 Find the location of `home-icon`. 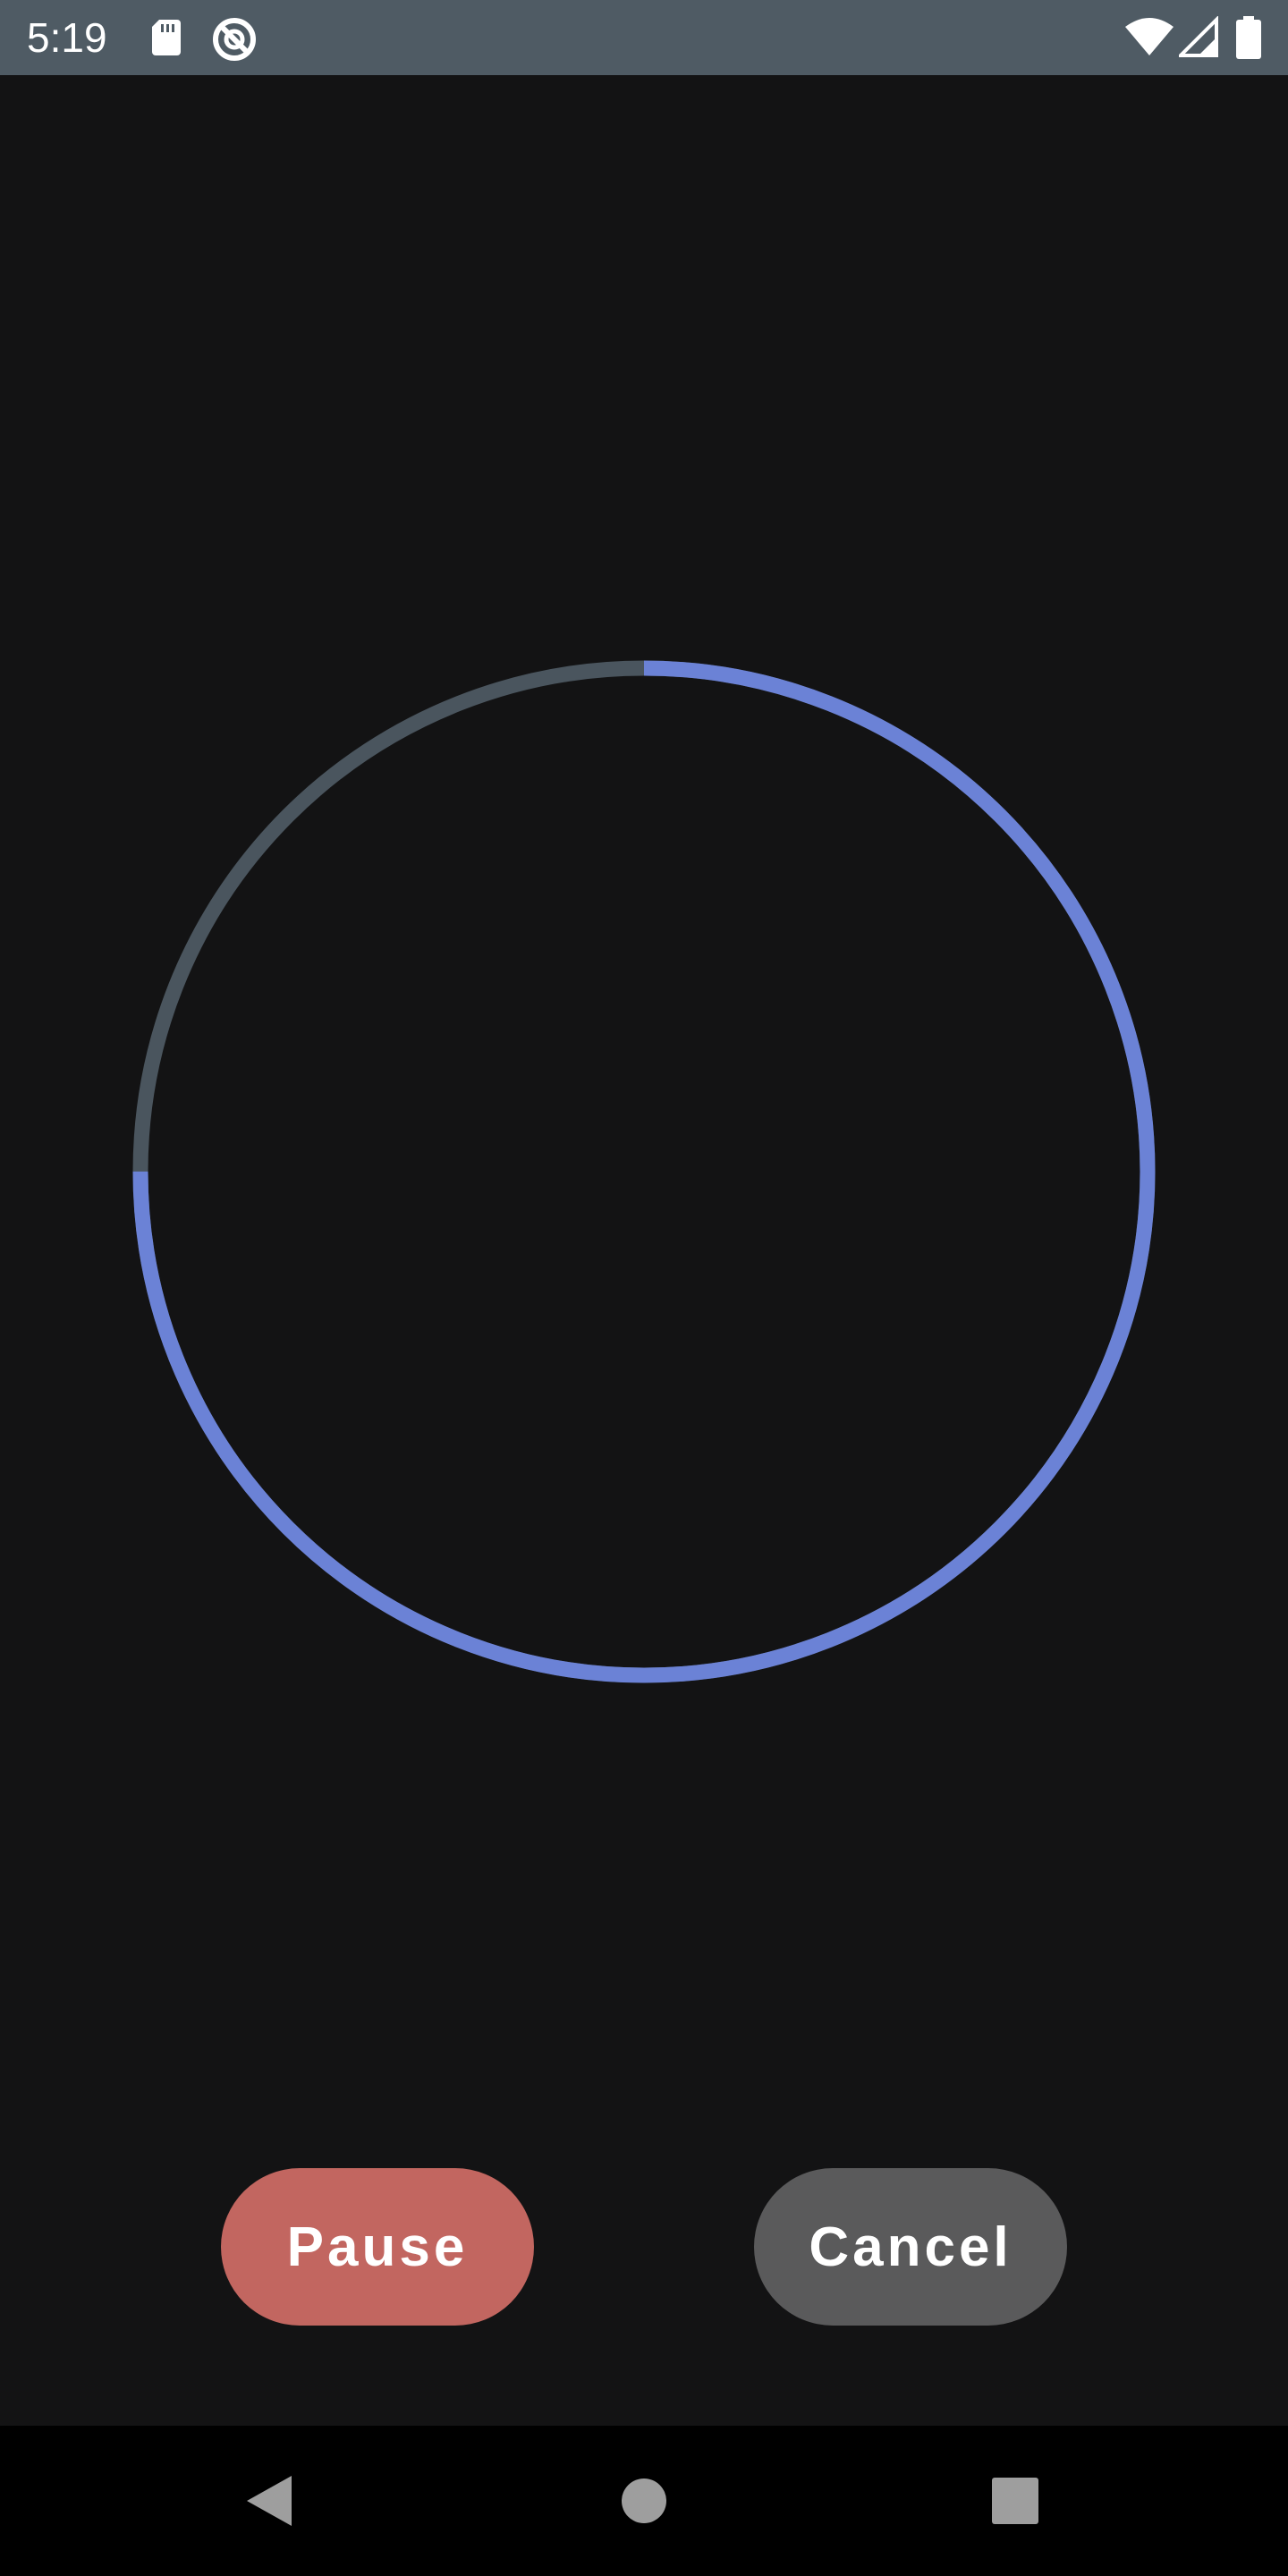

home-icon is located at coordinates (644, 2501).